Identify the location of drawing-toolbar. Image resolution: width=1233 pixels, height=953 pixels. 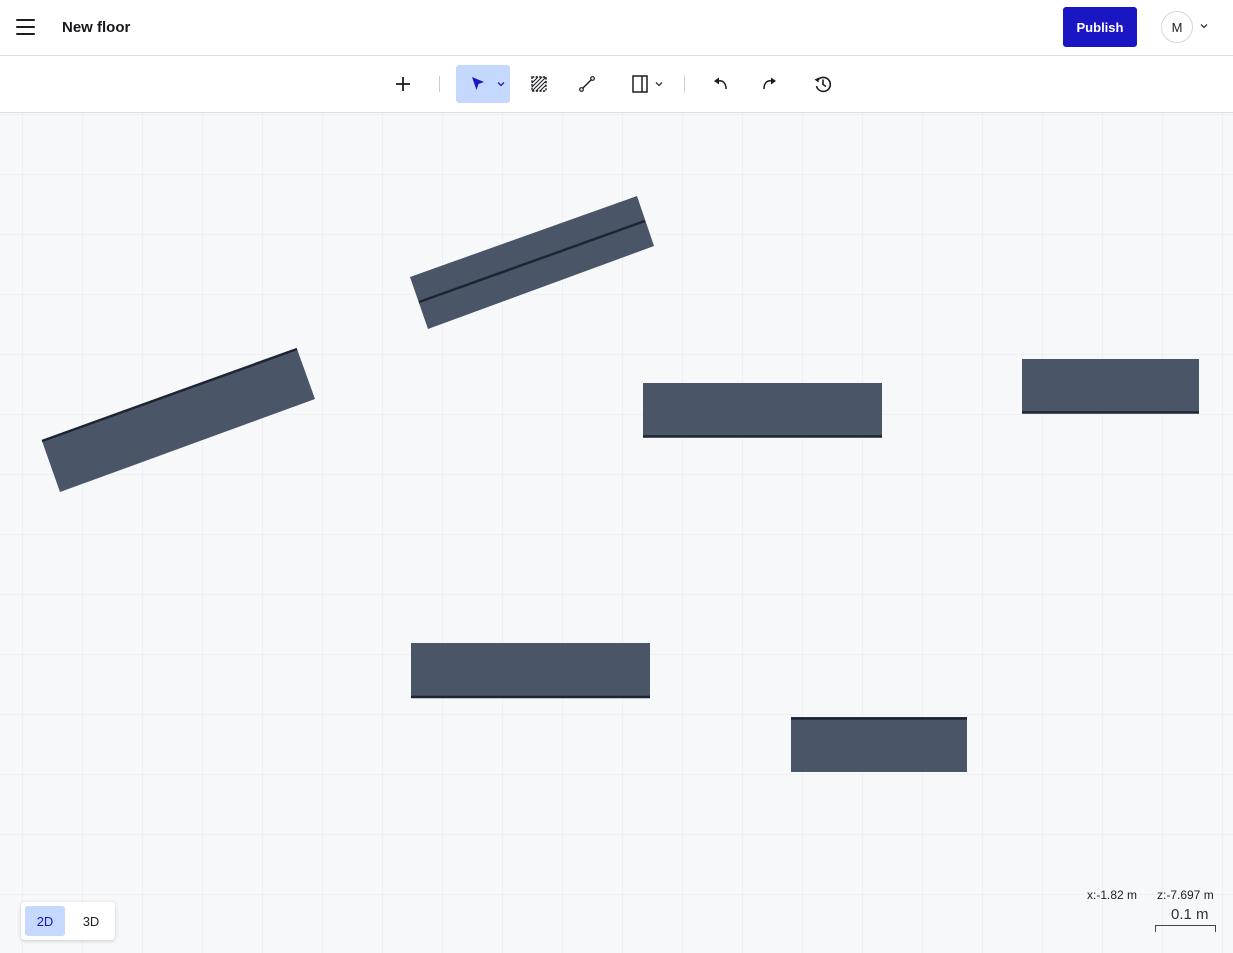
(616, 84).